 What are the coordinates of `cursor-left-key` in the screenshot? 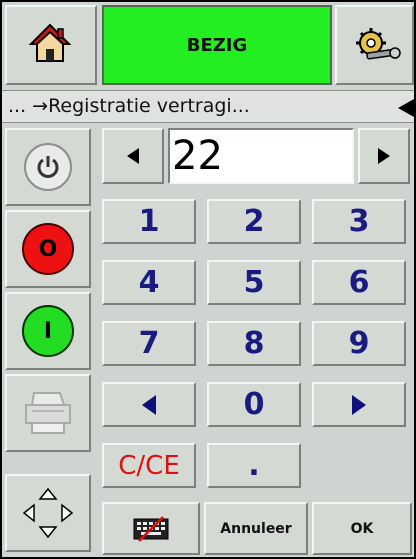 It's located at (149, 404).